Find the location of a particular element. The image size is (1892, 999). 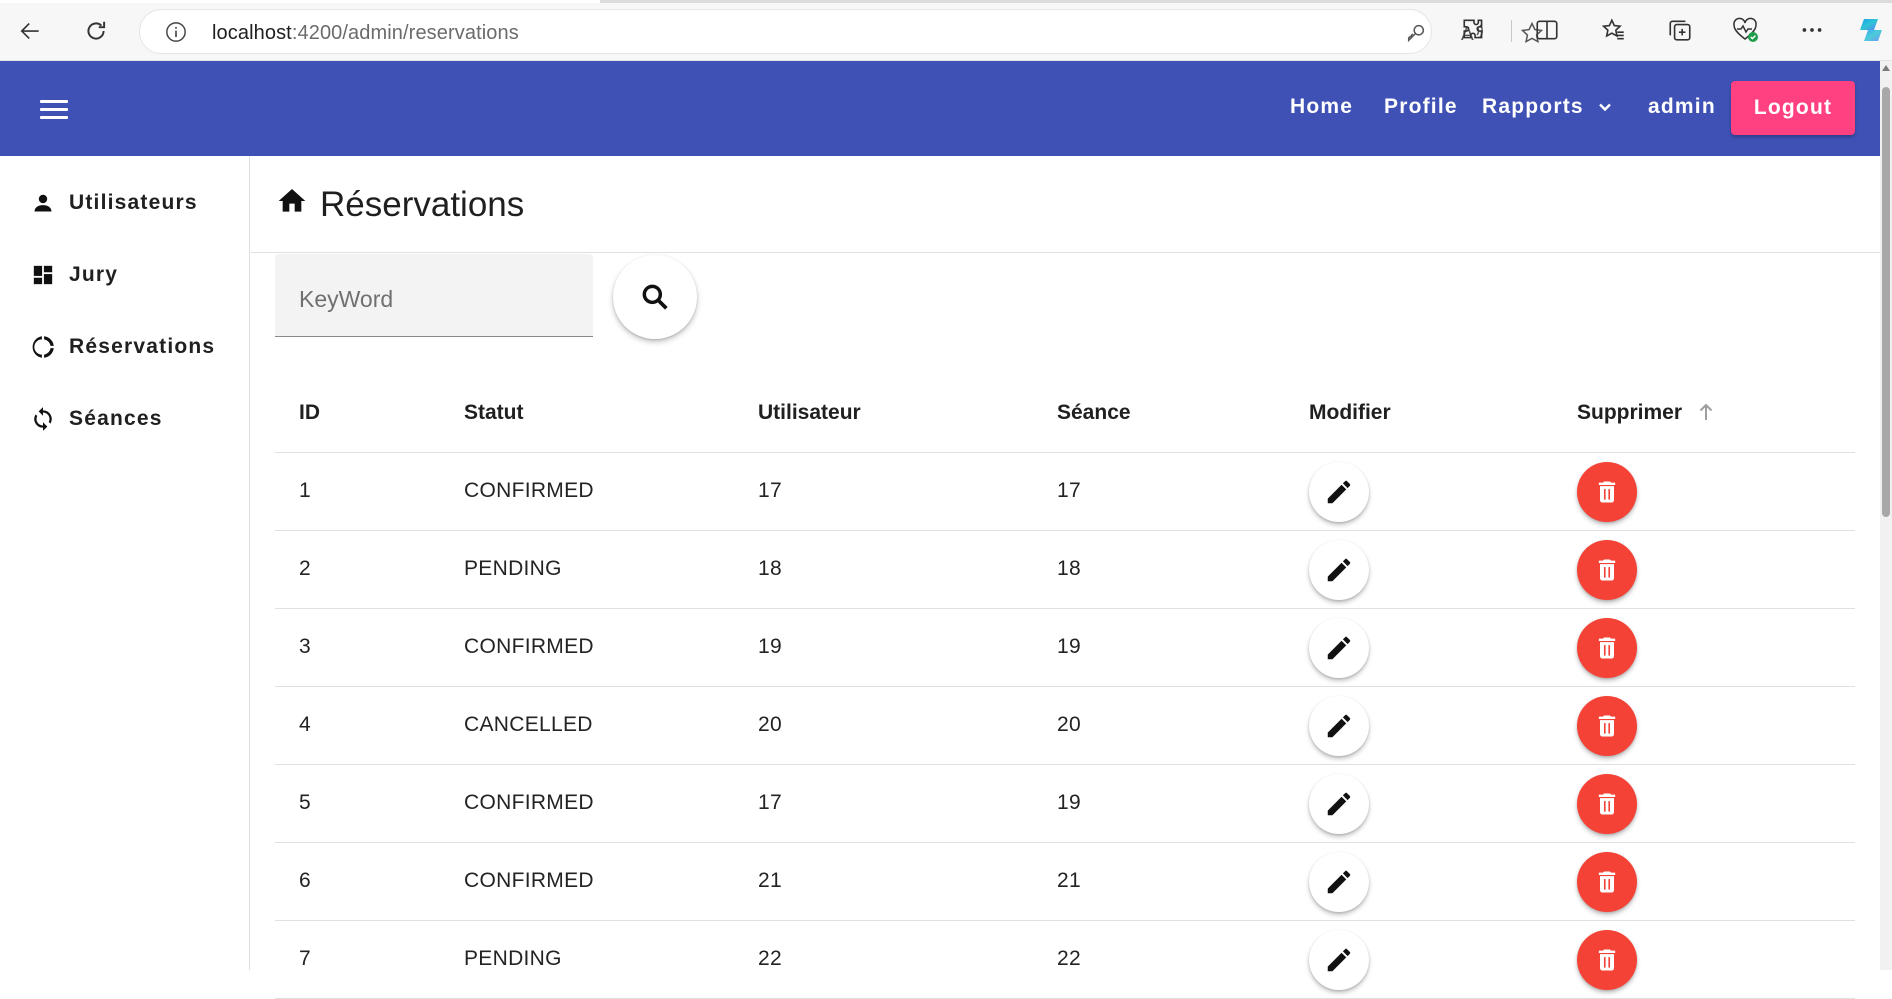

table-row: 1 CONFIRMED 17 17 is located at coordinates (1065, 492).